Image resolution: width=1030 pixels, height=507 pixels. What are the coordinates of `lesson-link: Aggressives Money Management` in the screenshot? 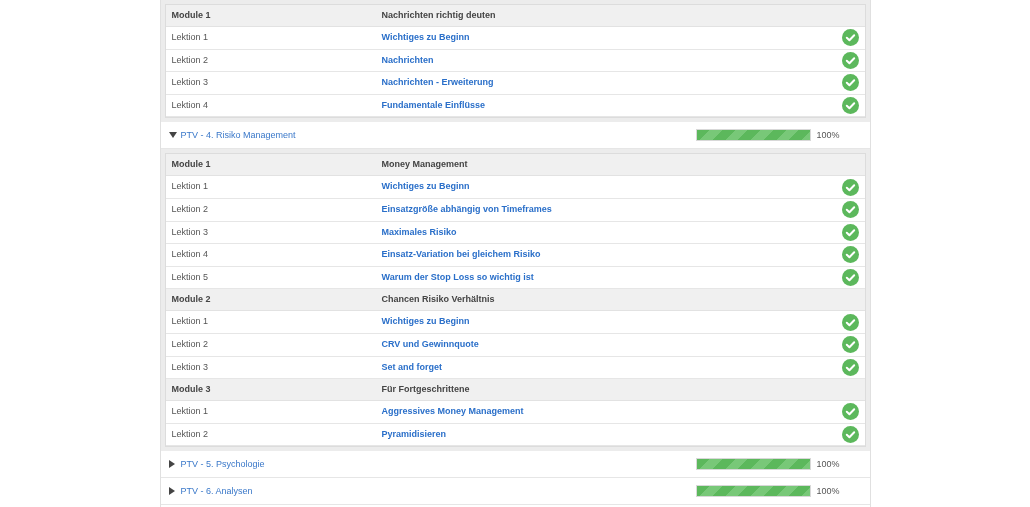 It's located at (611, 412).